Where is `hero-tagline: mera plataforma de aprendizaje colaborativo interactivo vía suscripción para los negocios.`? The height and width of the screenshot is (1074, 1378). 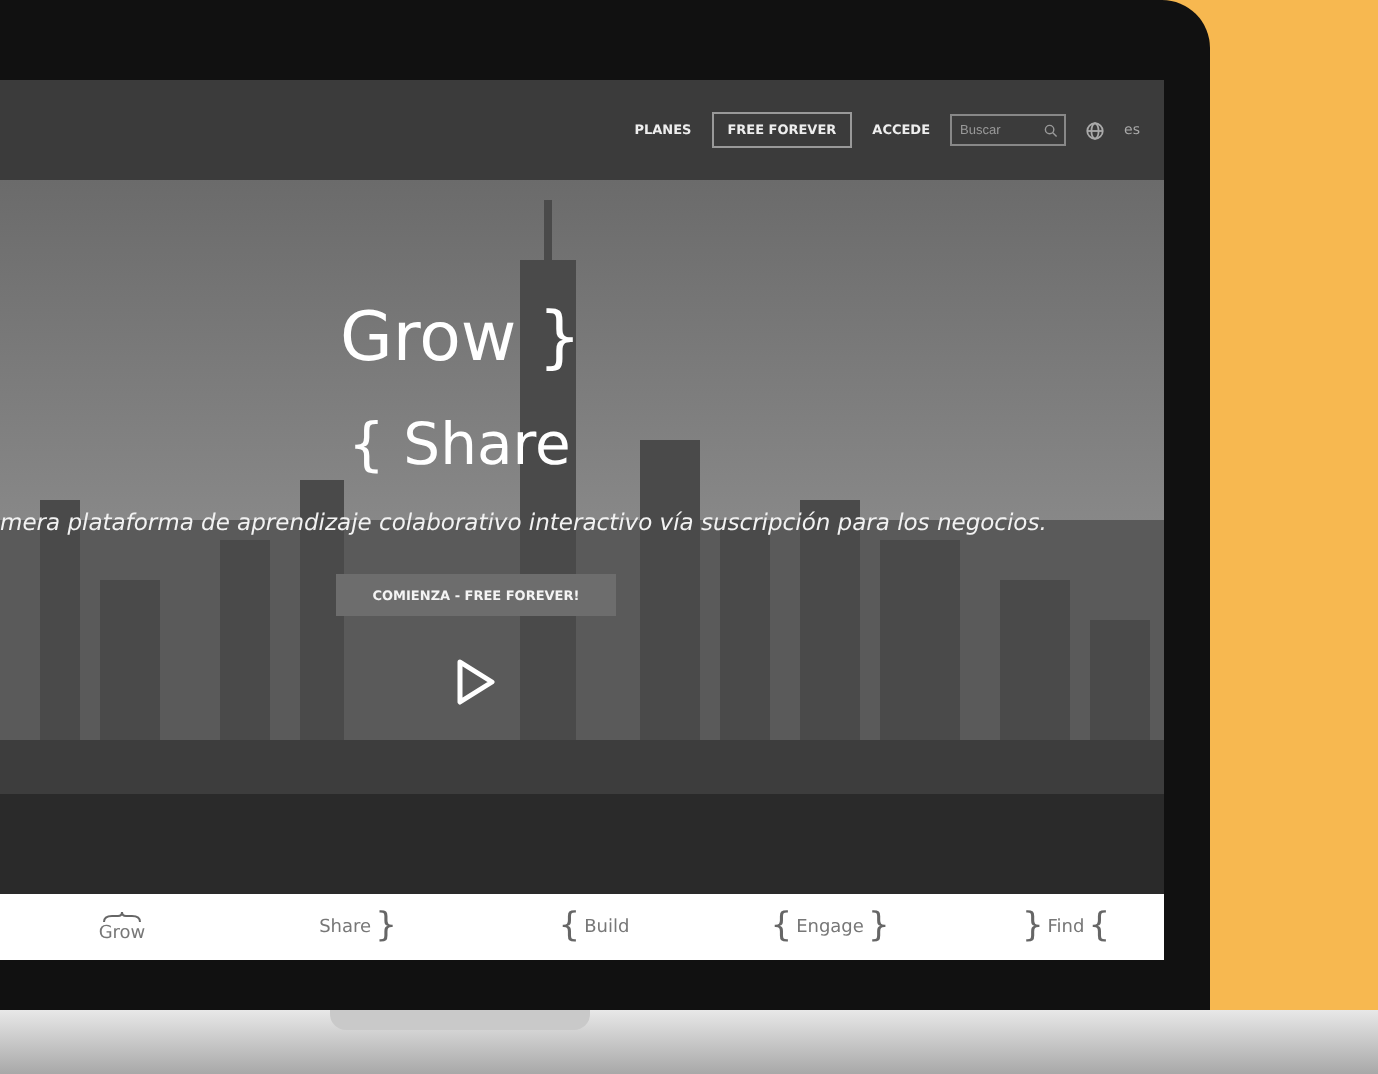
hero-tagline: mera plataforma de aprendizaje colaborativo interactivo vía suscripción para los negocios. is located at coordinates (523, 522).